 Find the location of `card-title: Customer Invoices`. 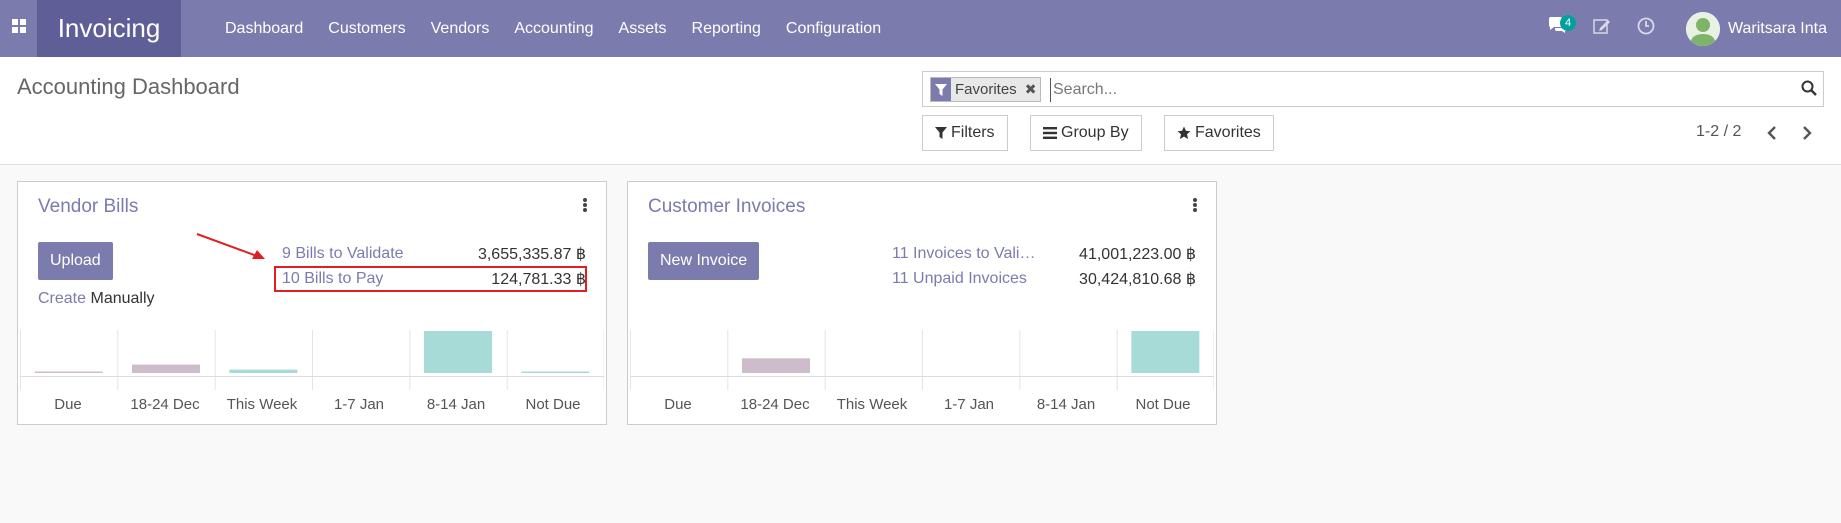

card-title: Customer Invoices is located at coordinates (726, 207).